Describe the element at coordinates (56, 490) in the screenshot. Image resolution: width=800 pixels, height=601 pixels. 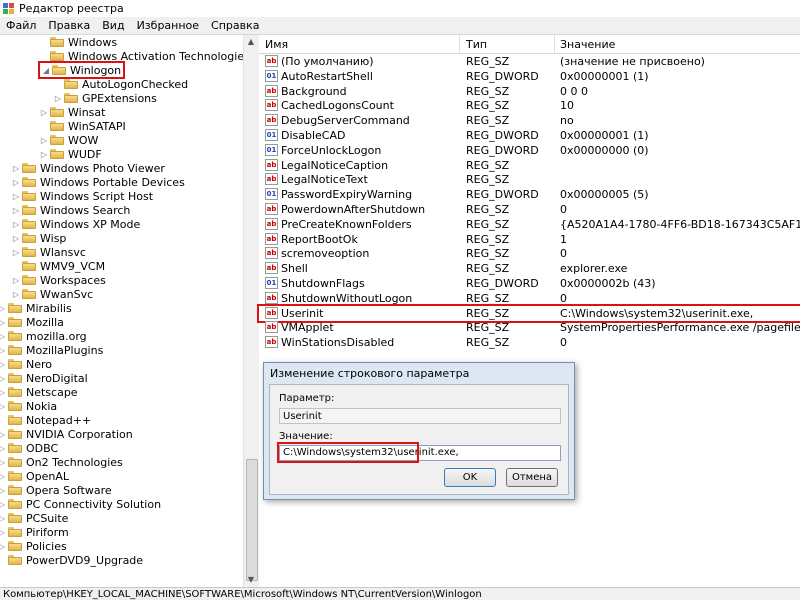
I see `tree-node: ▷ Opera Software` at that location.